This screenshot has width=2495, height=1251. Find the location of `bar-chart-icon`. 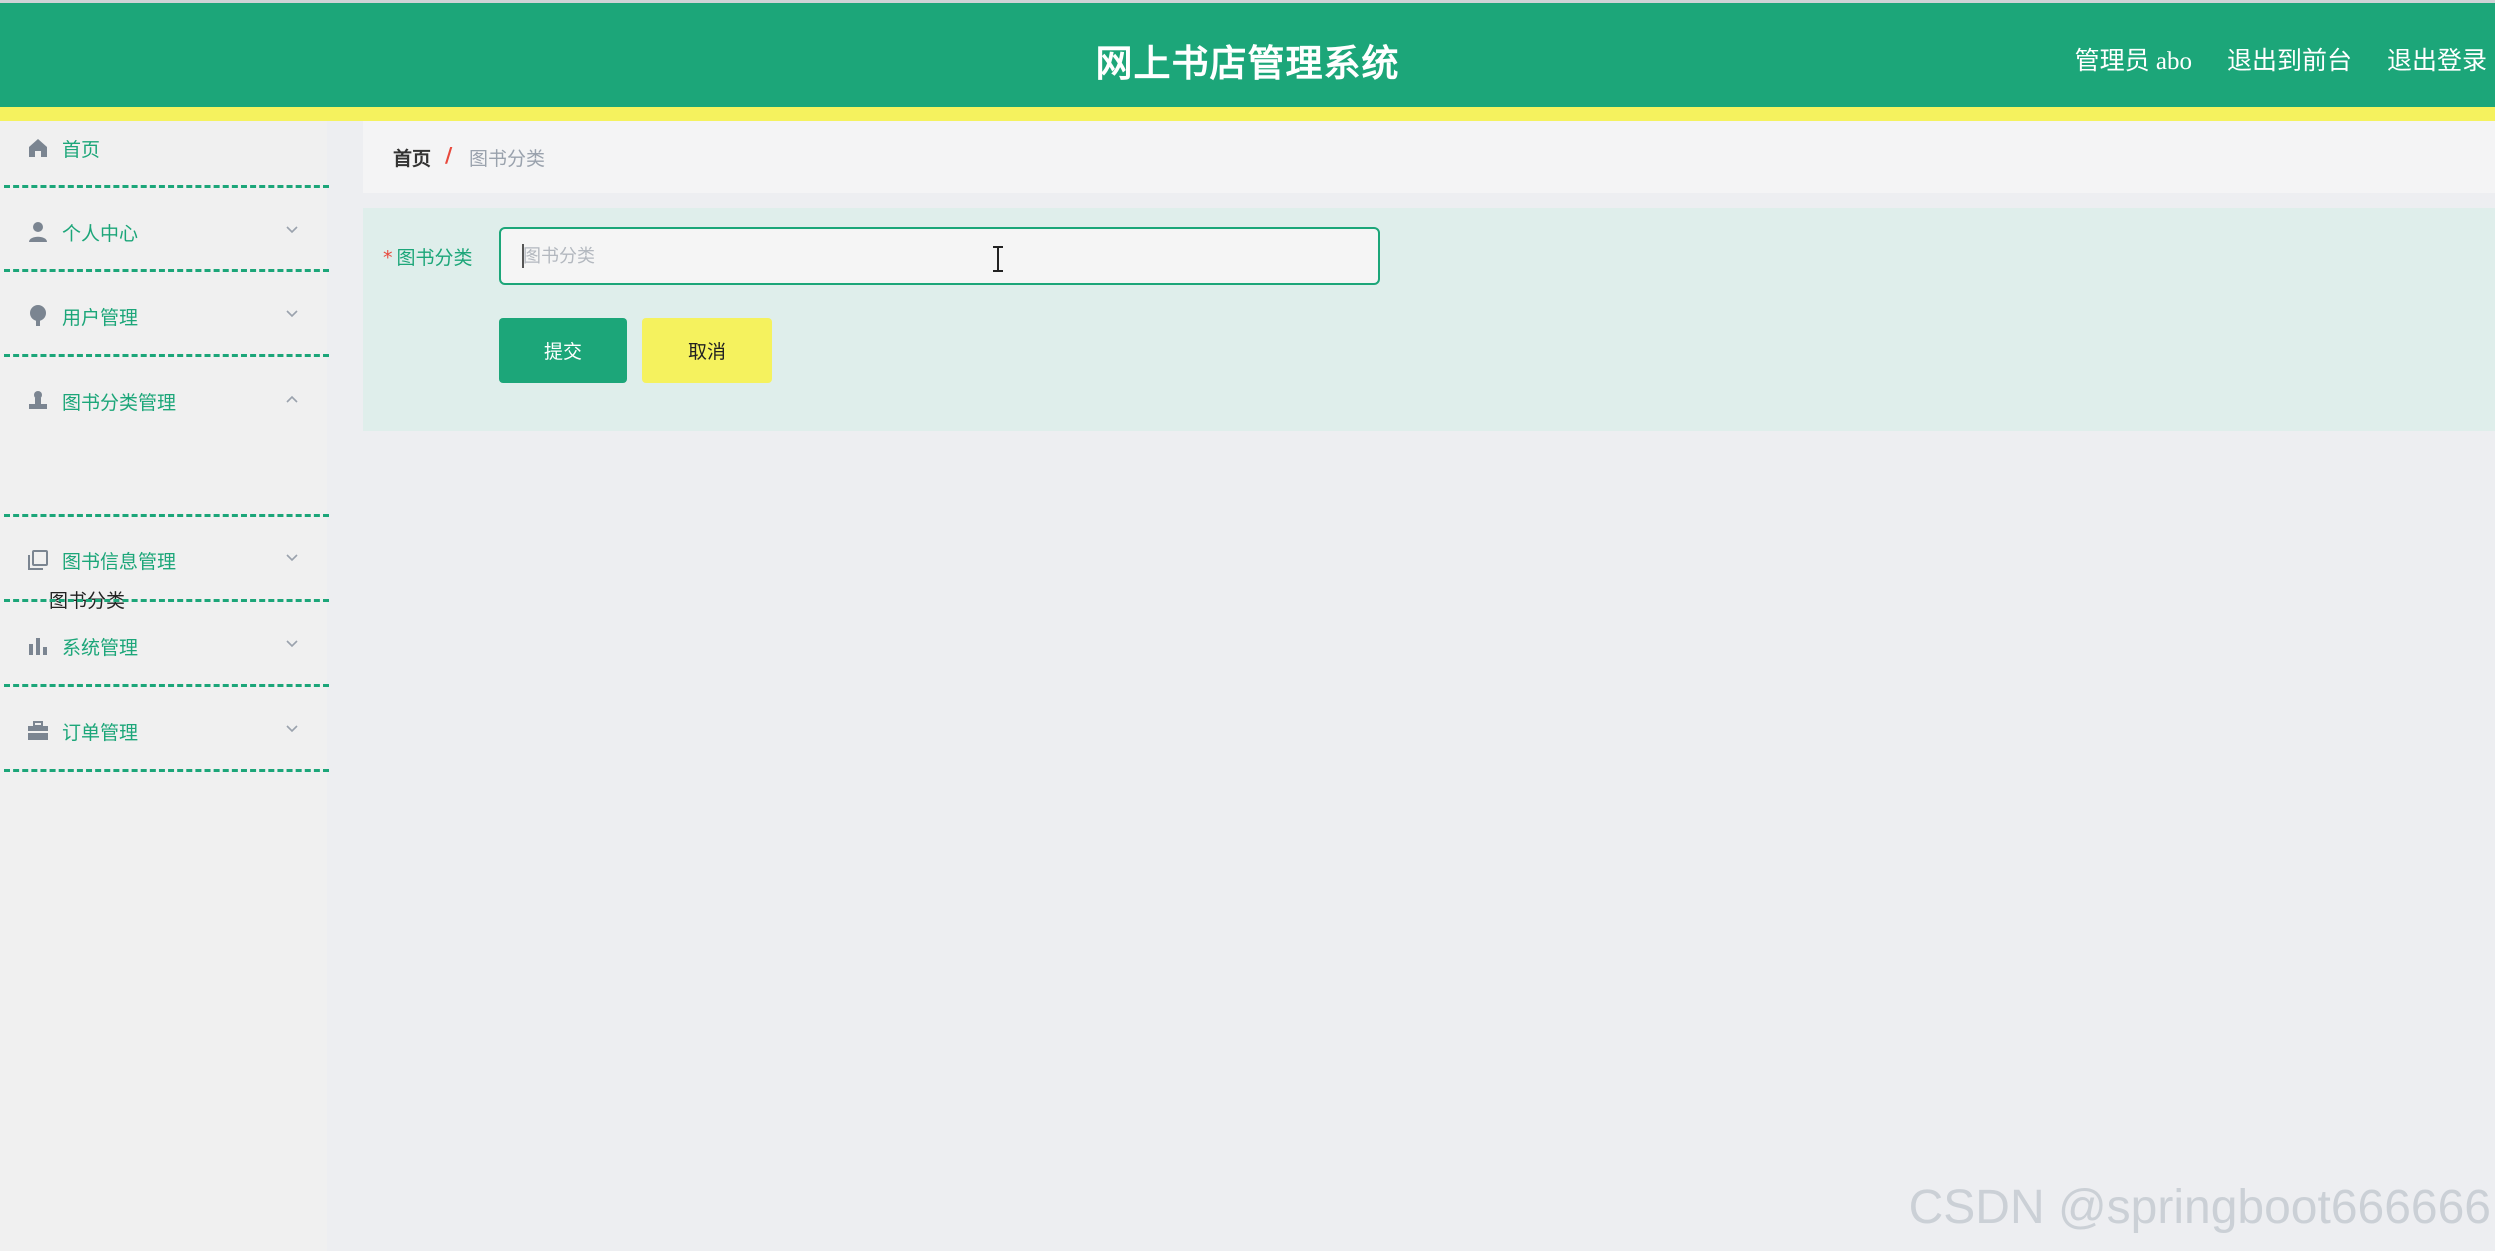

bar-chart-icon is located at coordinates (38, 646).